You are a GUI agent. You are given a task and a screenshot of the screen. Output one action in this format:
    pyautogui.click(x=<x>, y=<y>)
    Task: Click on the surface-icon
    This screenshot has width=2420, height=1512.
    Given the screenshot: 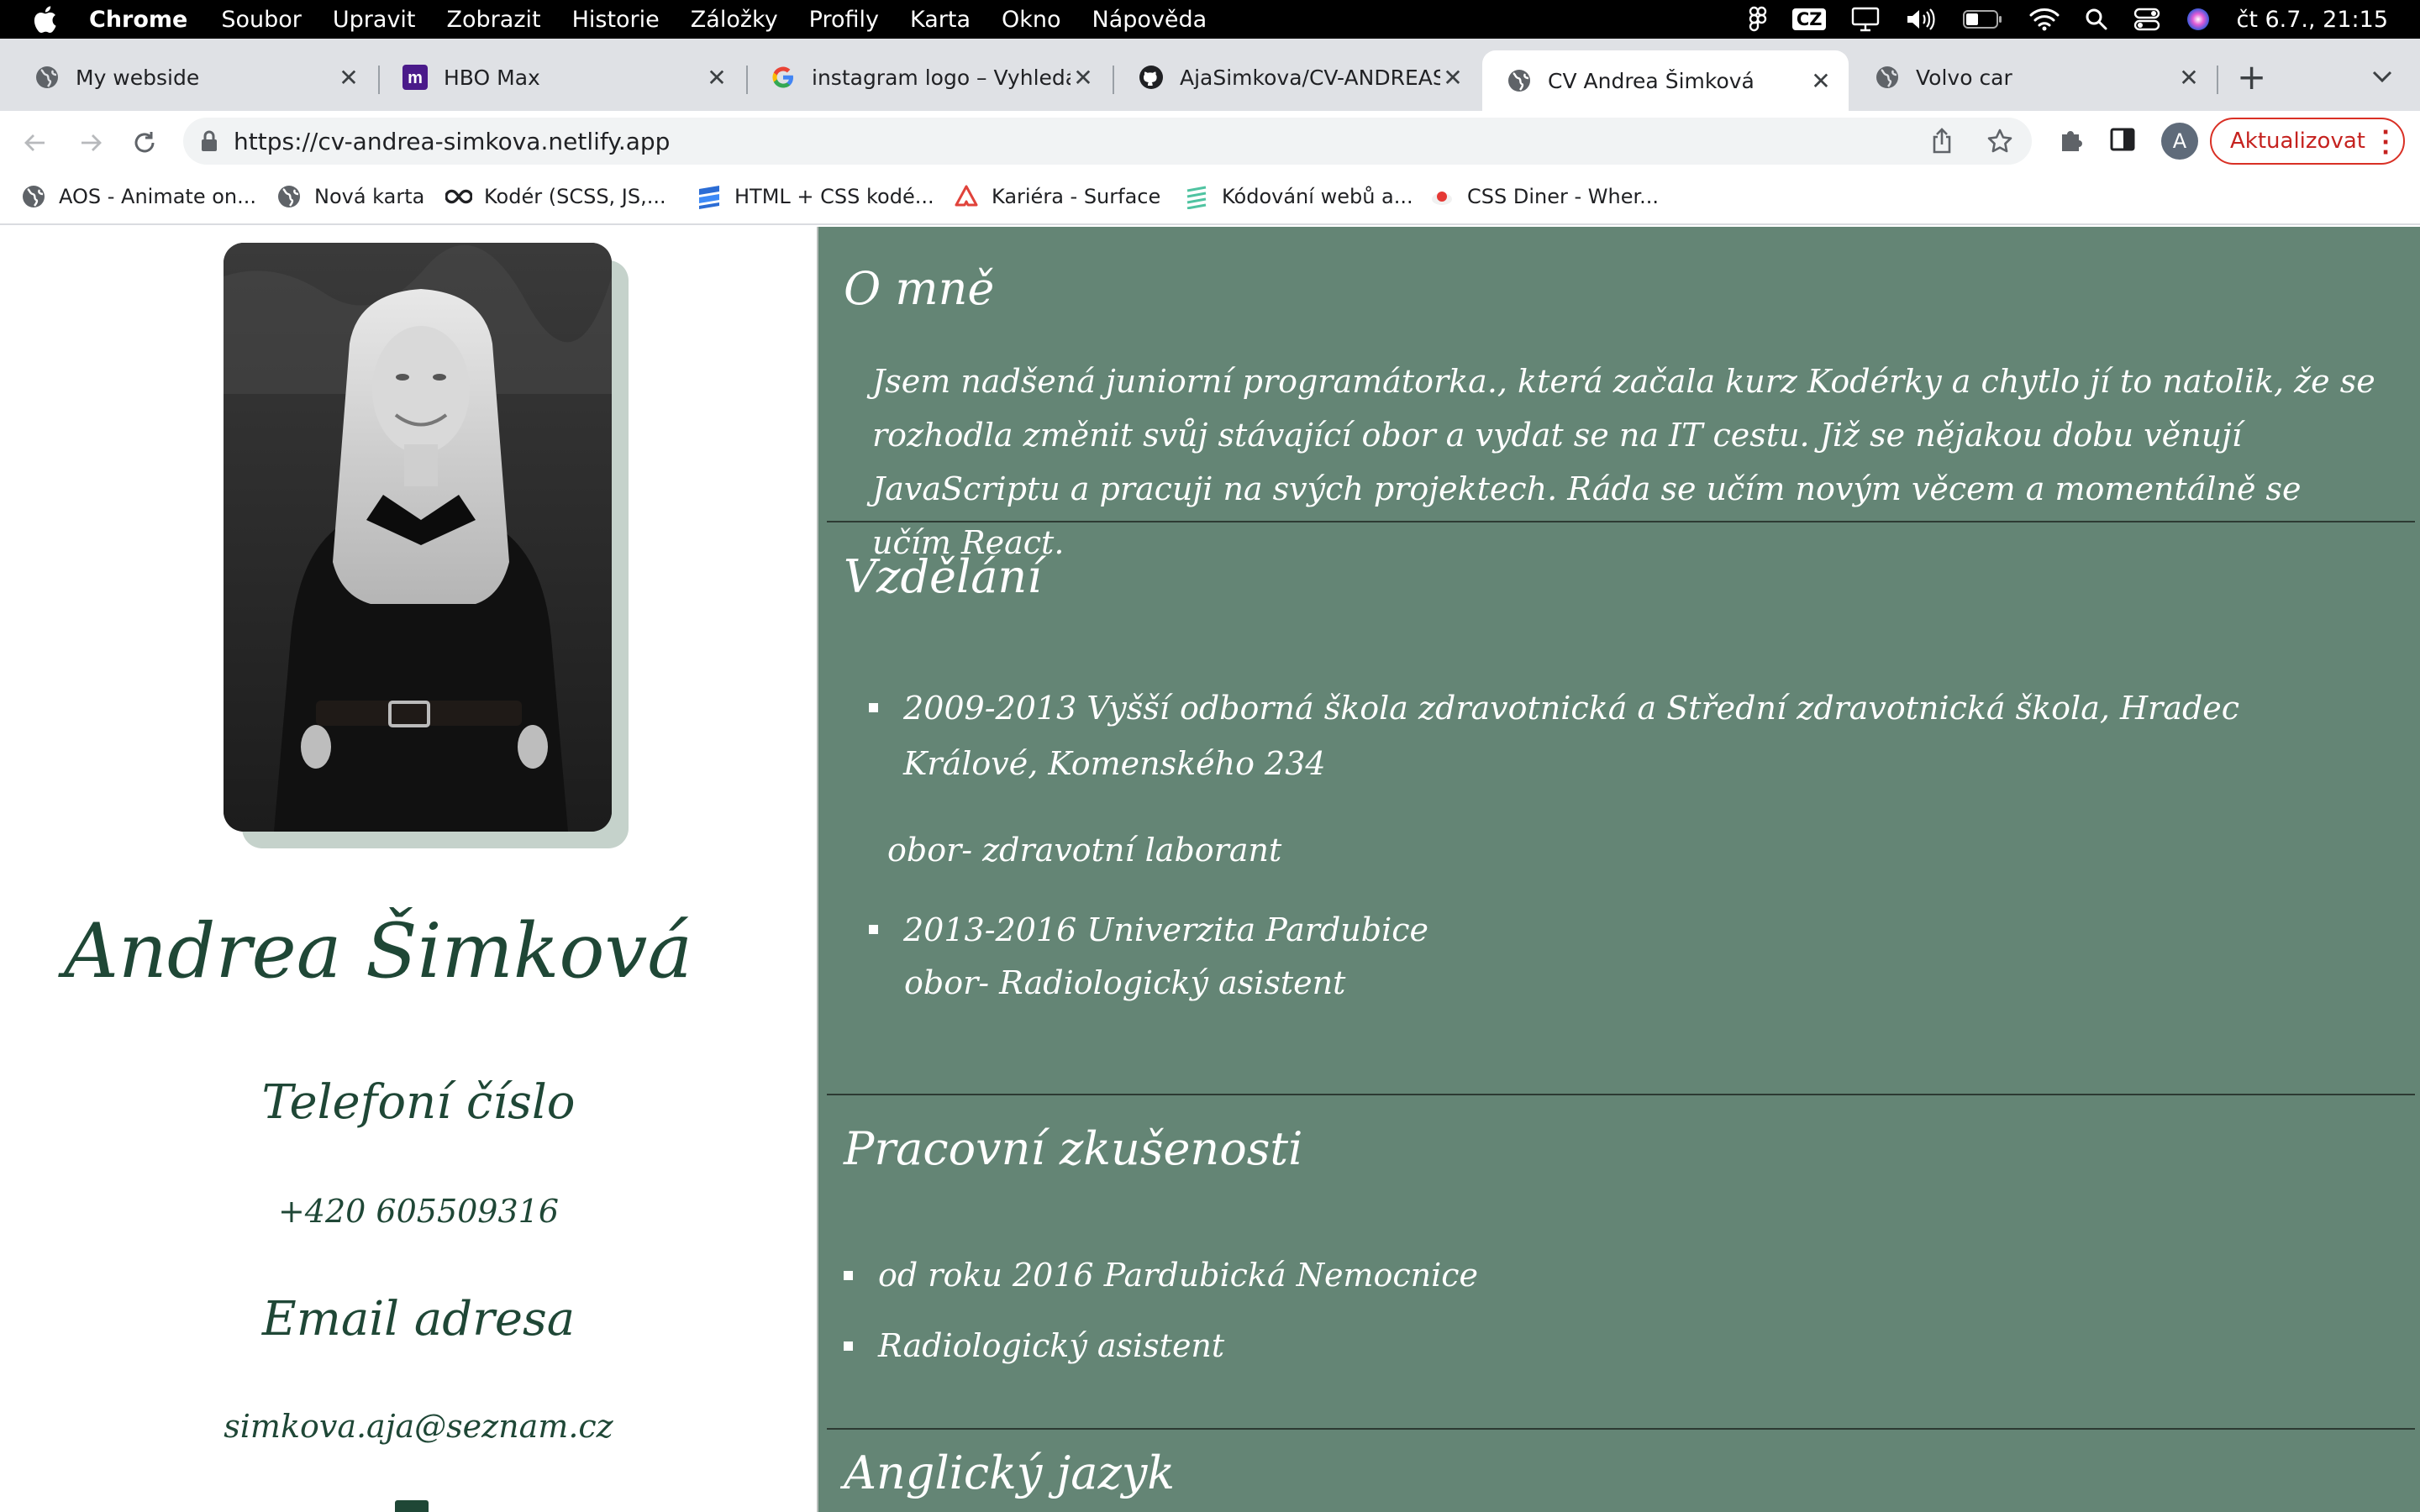 What is the action you would take?
    pyautogui.click(x=966, y=196)
    